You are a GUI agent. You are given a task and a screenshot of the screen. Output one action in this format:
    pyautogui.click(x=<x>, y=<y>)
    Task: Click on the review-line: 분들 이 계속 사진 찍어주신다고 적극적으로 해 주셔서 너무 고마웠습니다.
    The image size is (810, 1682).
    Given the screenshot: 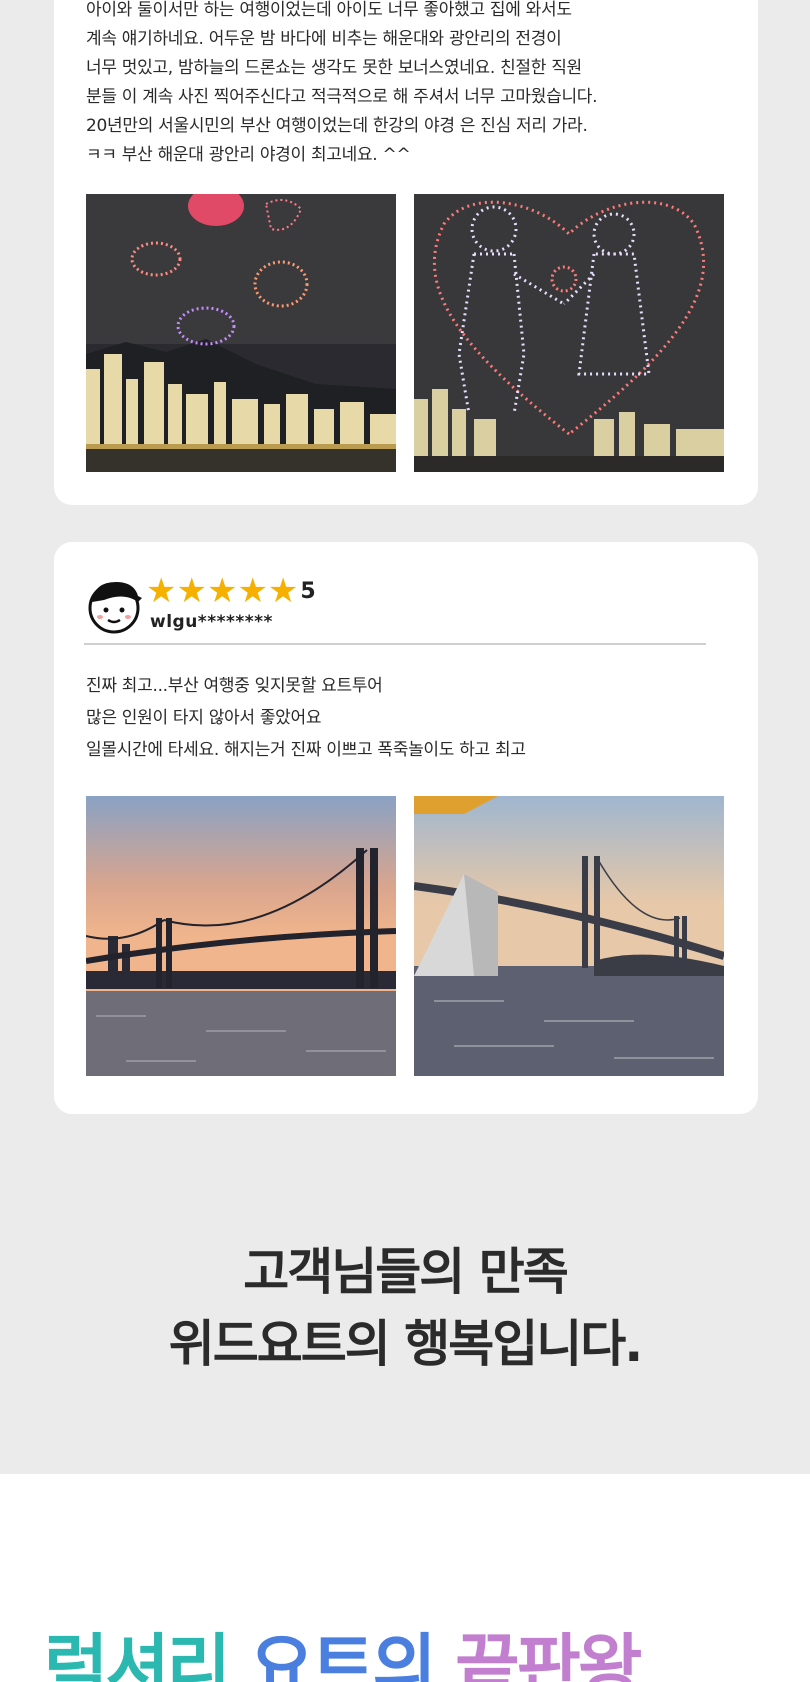 What is the action you would take?
    pyautogui.click(x=342, y=97)
    